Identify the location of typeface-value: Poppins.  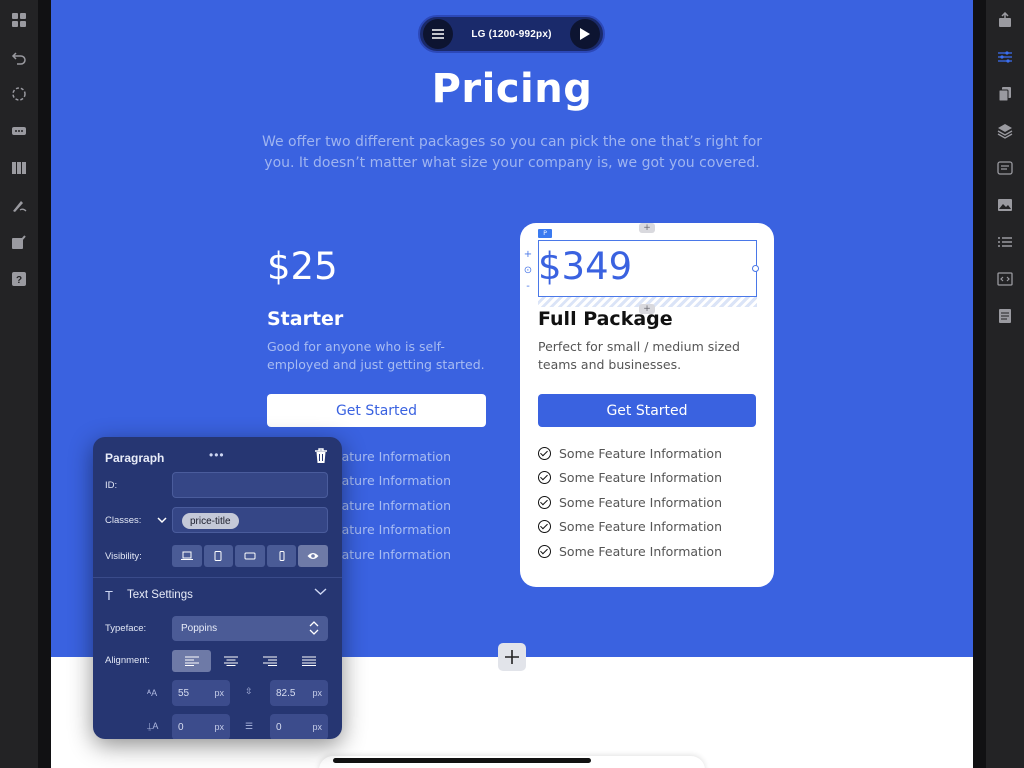
(199, 628).